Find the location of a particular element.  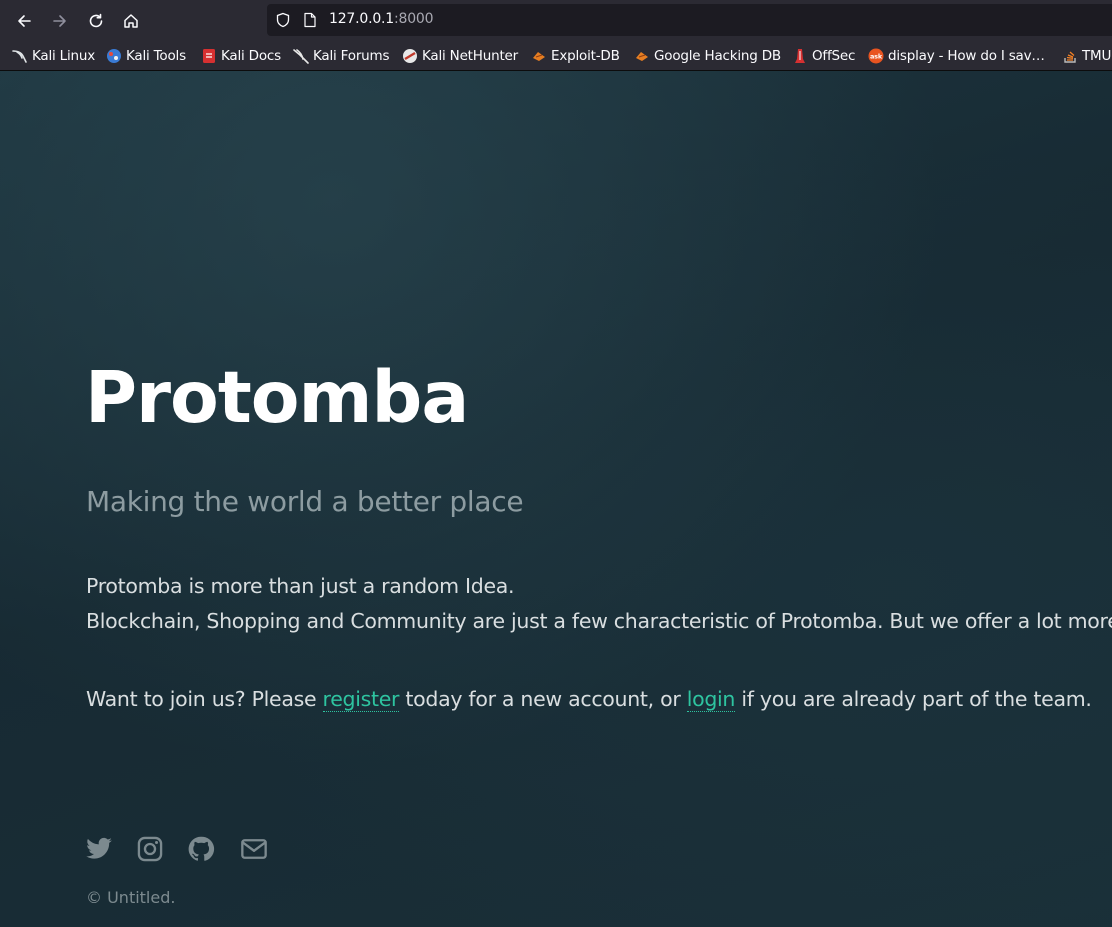

nethunter-icon is located at coordinates (410, 56).